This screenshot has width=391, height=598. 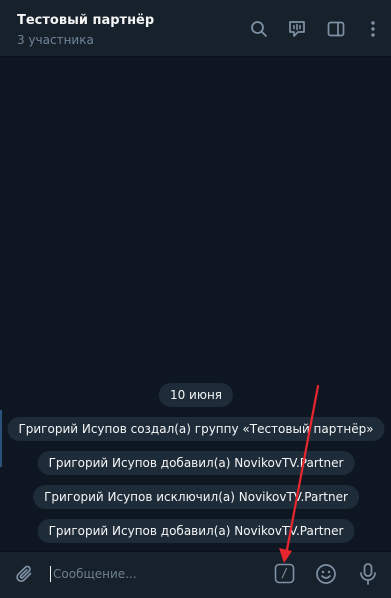 What do you see at coordinates (336, 29) in the screenshot?
I see `sidebar-toggle-icon` at bounding box center [336, 29].